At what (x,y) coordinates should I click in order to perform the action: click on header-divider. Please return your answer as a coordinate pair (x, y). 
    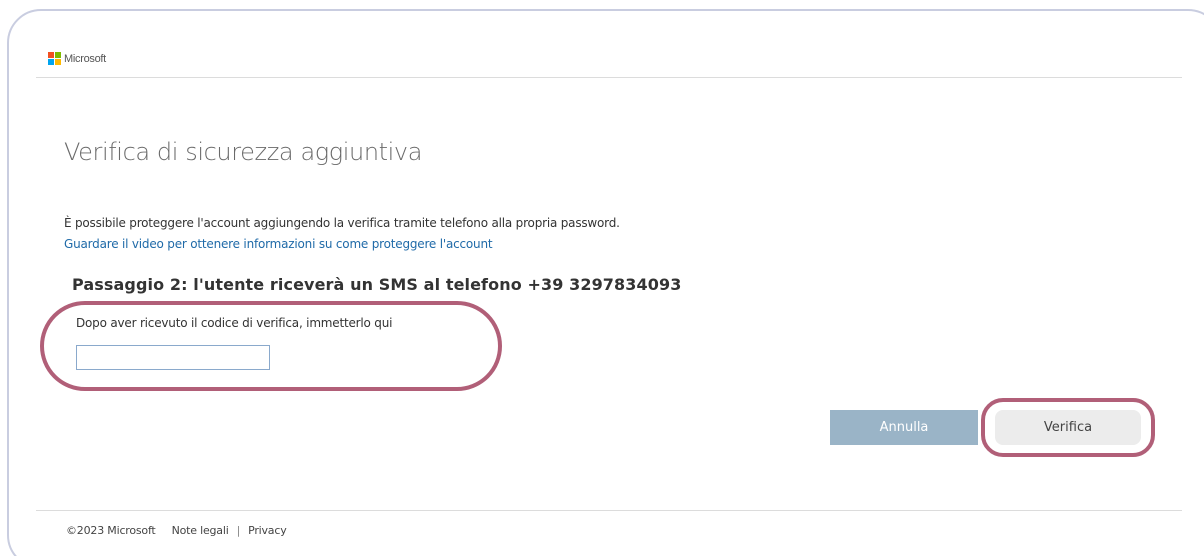
    Looking at the image, I should click on (609, 77).